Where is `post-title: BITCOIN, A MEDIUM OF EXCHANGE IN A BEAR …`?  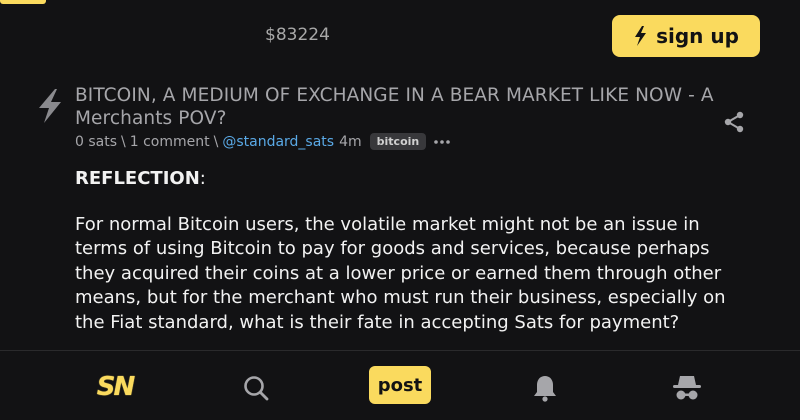
post-title: BITCOIN, A MEDIUM OF EXCHANGE IN A BEAR … is located at coordinates (395, 107).